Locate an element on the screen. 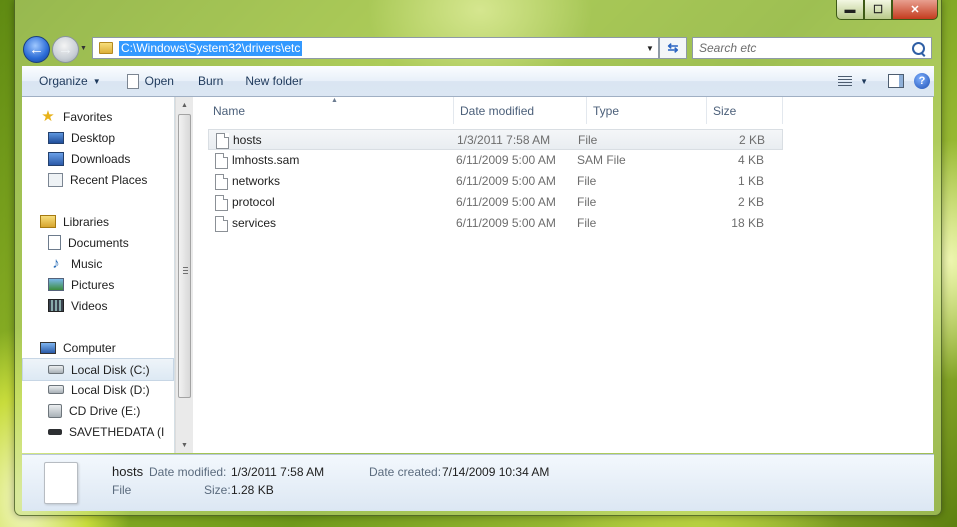  nav-local-disk-c: Local Disk (C:) is located at coordinates (98, 369).